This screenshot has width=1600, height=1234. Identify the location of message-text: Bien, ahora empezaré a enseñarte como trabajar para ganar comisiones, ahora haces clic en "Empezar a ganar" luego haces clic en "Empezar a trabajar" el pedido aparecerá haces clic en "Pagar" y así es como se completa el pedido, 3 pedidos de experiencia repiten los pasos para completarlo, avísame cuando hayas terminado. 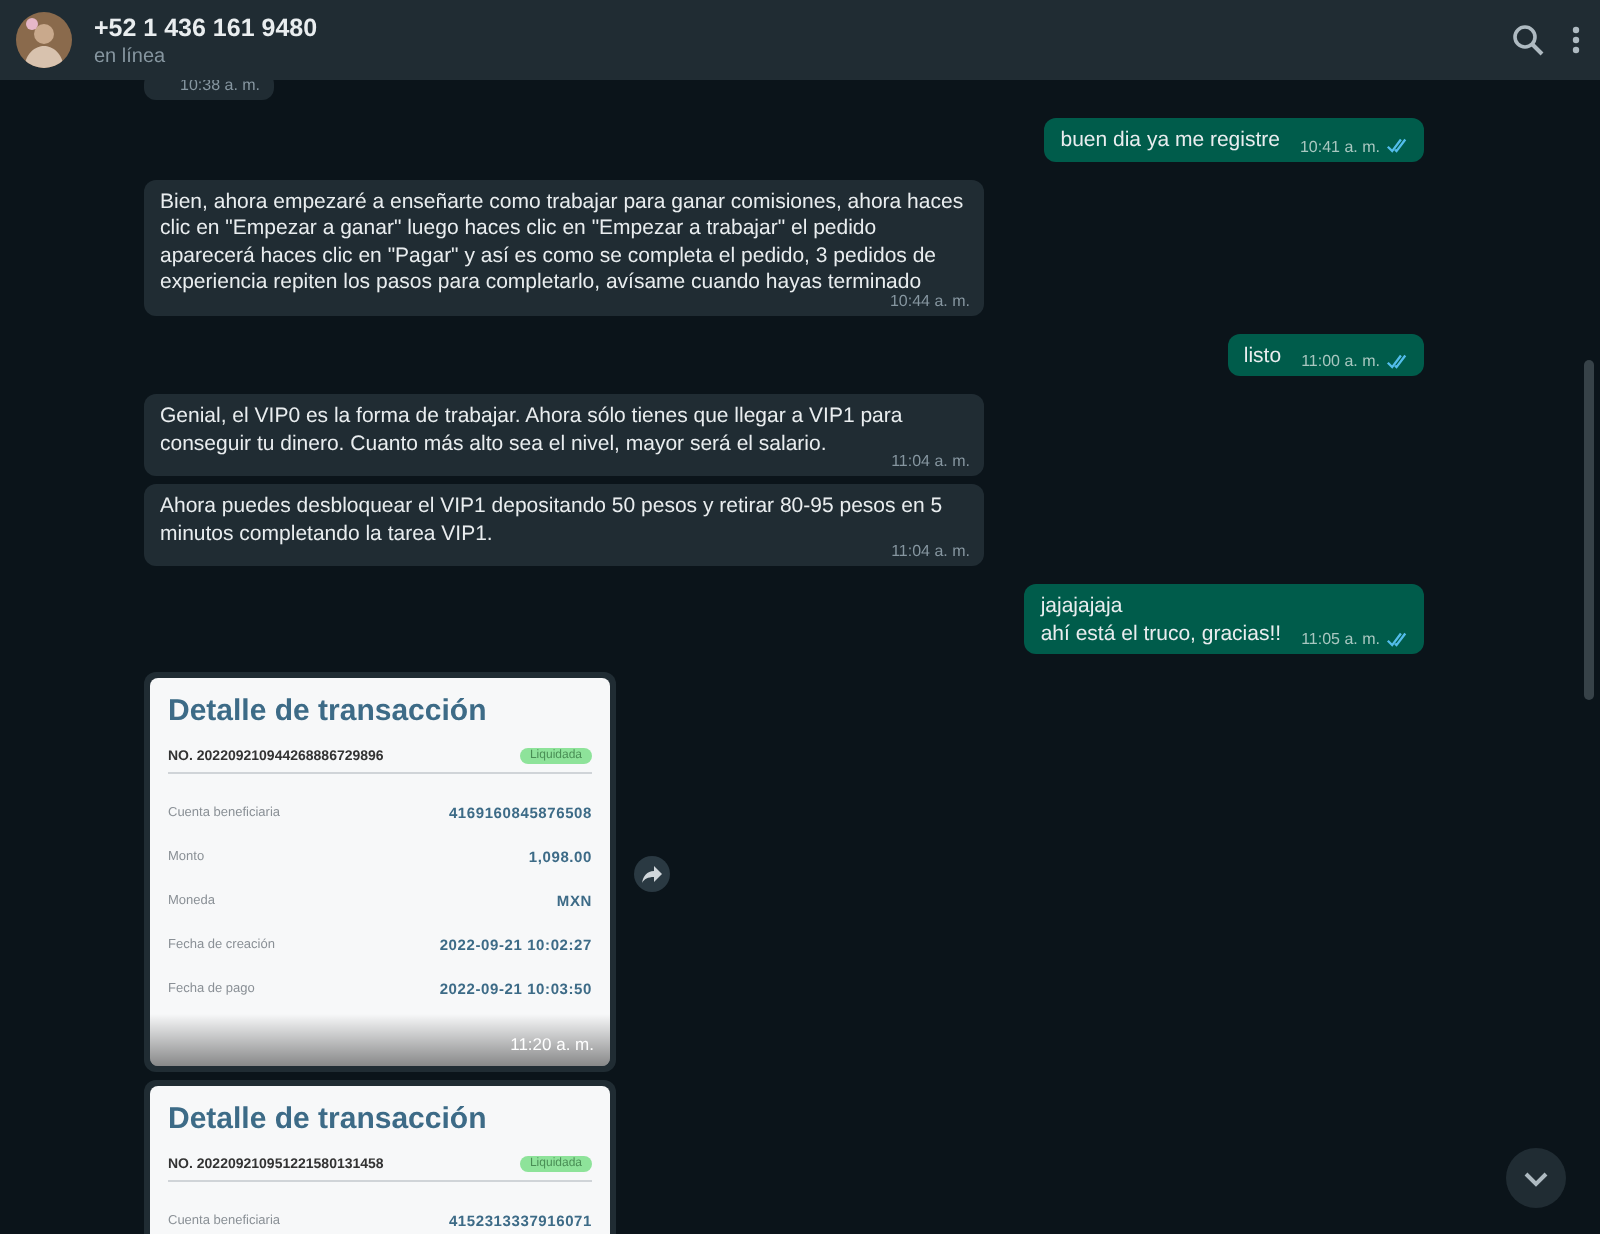
(563, 241).